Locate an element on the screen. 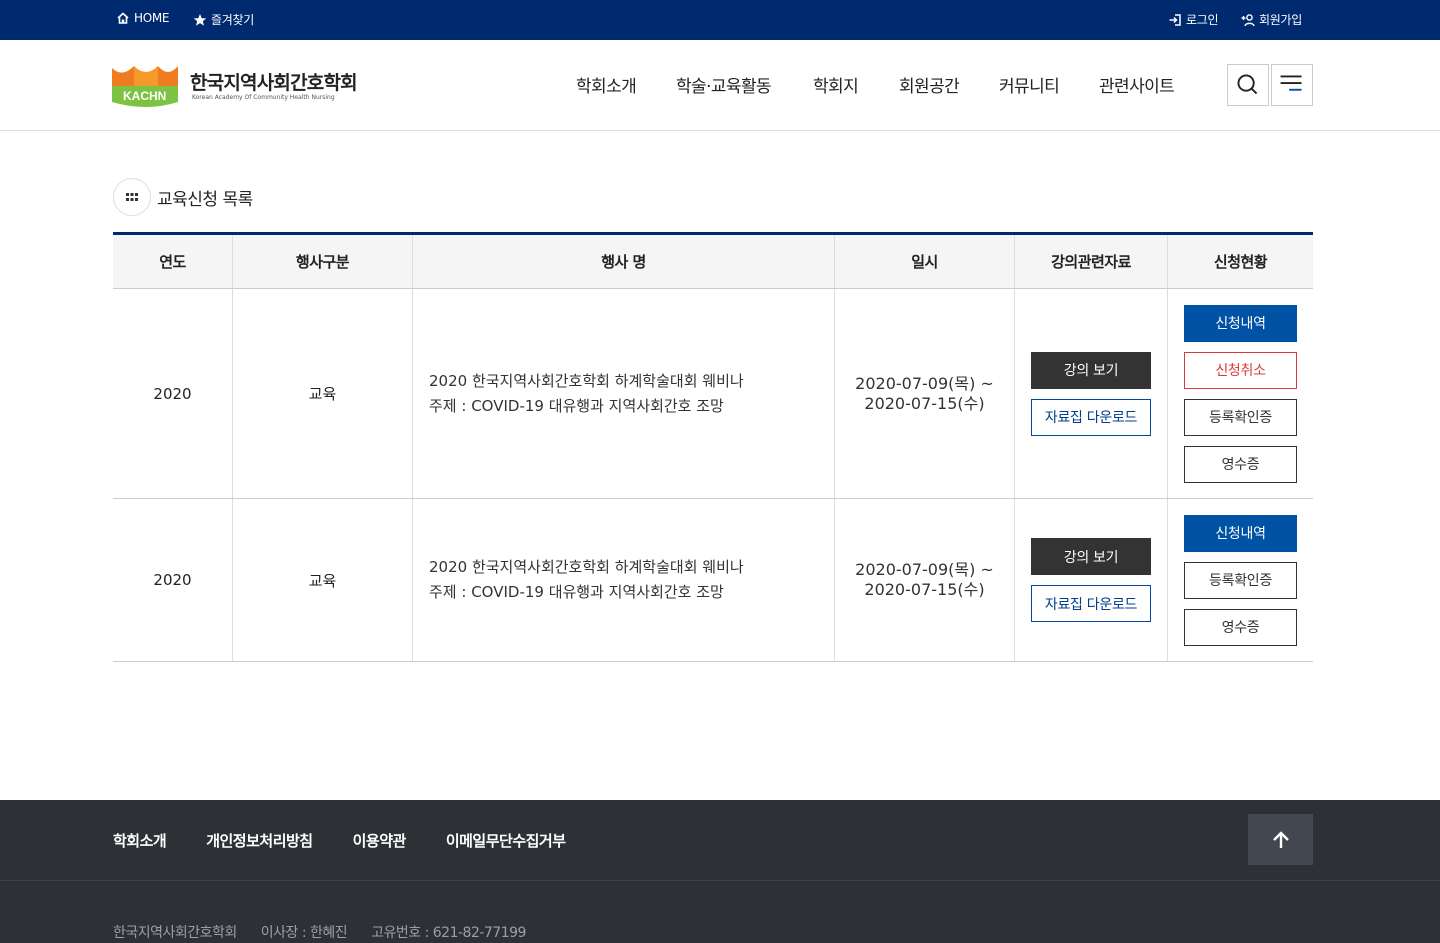 The image size is (1440, 943). top-utility-bar: HOME 즐겨찾기 로그인 회원가입 is located at coordinates (720, 20).